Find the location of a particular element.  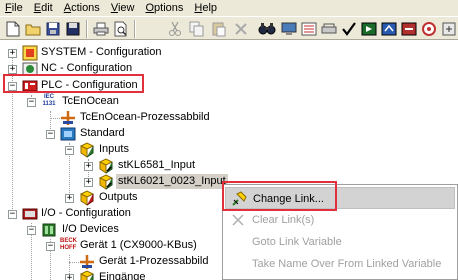

menu-options-mnemonic: O is located at coordinates (150, 8).